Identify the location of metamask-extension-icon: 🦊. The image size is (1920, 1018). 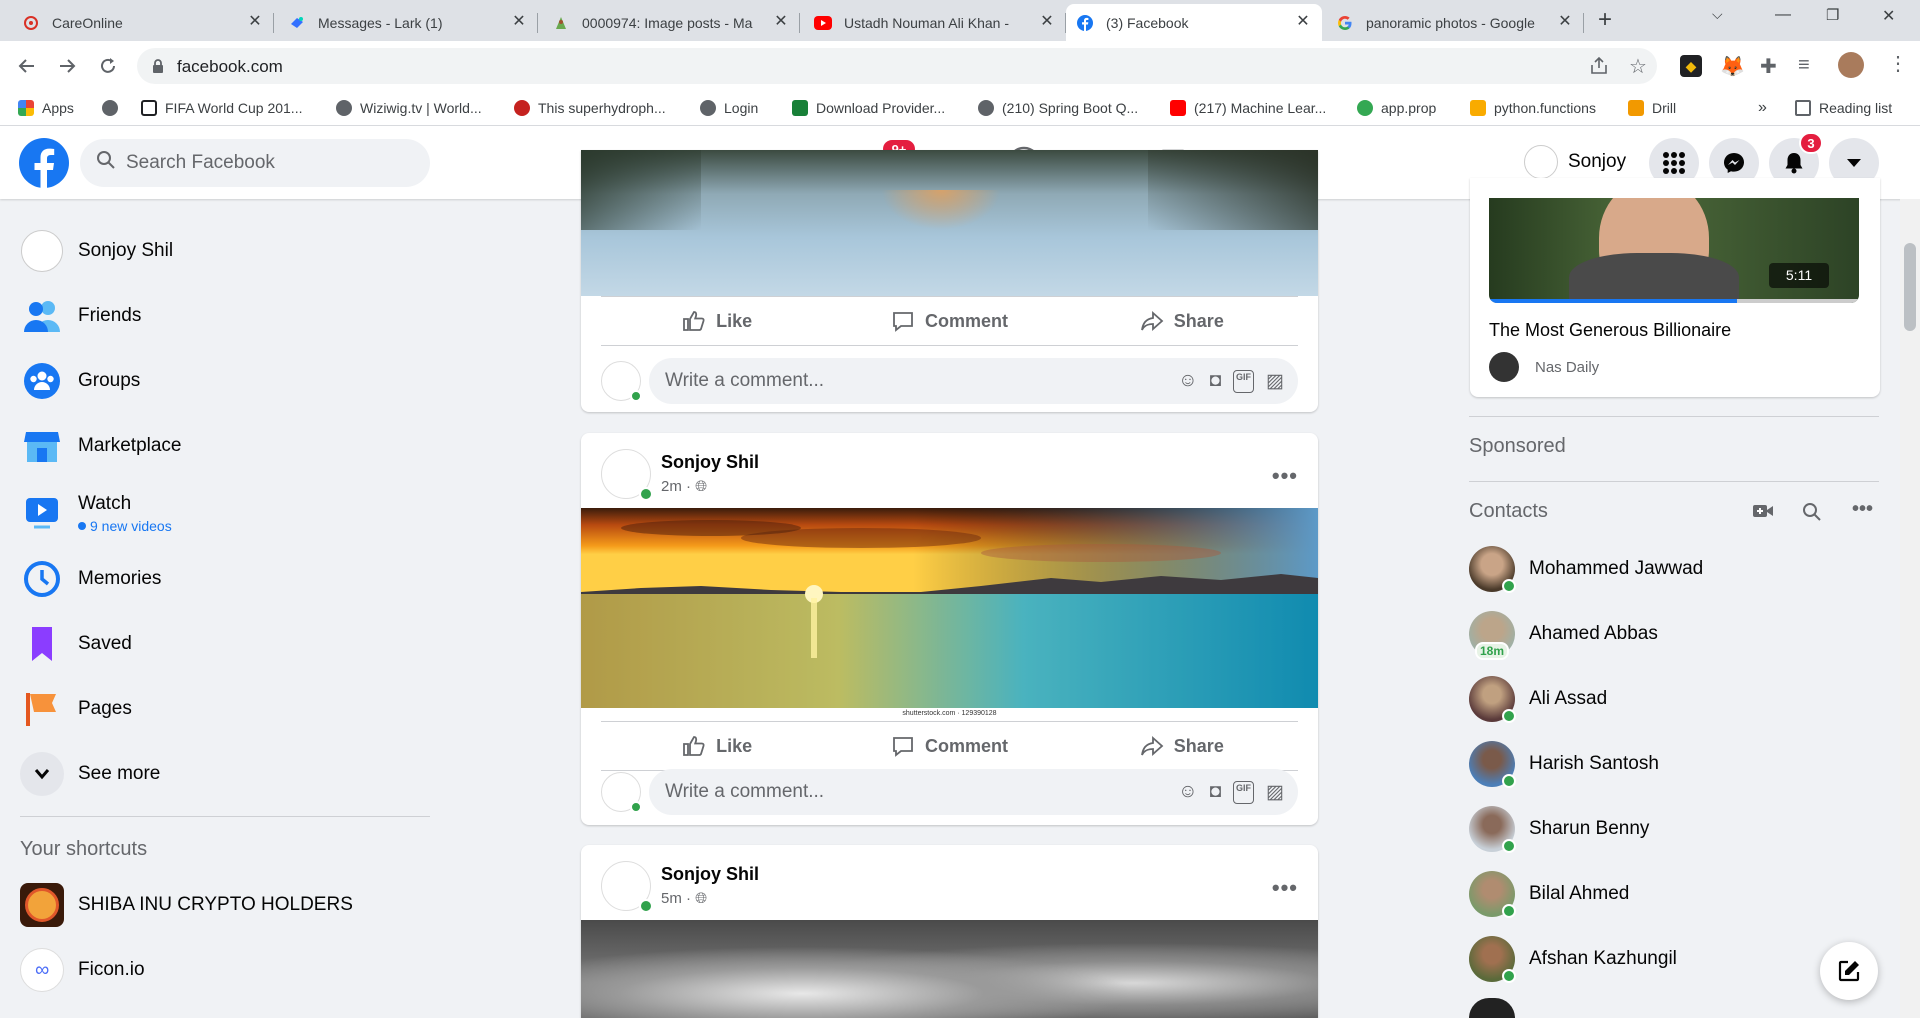
(1732, 66).